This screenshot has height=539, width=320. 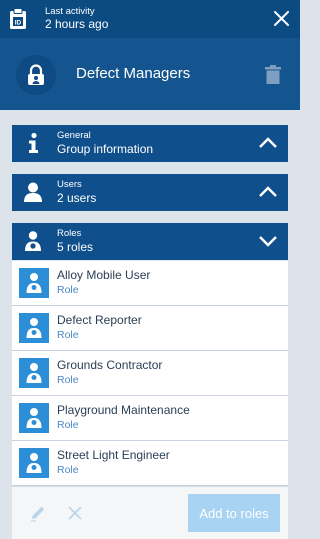 I want to click on list-item-role: Street Light Engineer Role, so click(x=150, y=463).